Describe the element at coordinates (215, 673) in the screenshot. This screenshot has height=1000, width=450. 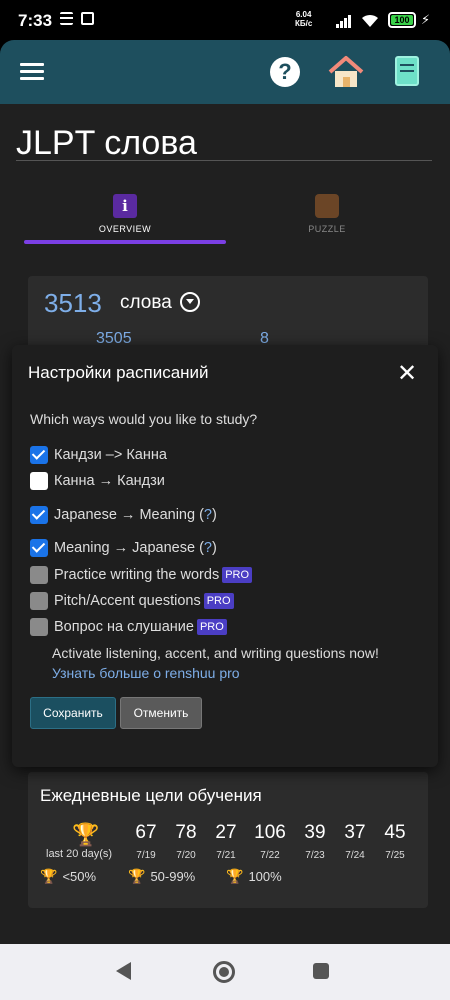
I see `pro-learn-more-link: Узнать больше о renshuu pro` at that location.